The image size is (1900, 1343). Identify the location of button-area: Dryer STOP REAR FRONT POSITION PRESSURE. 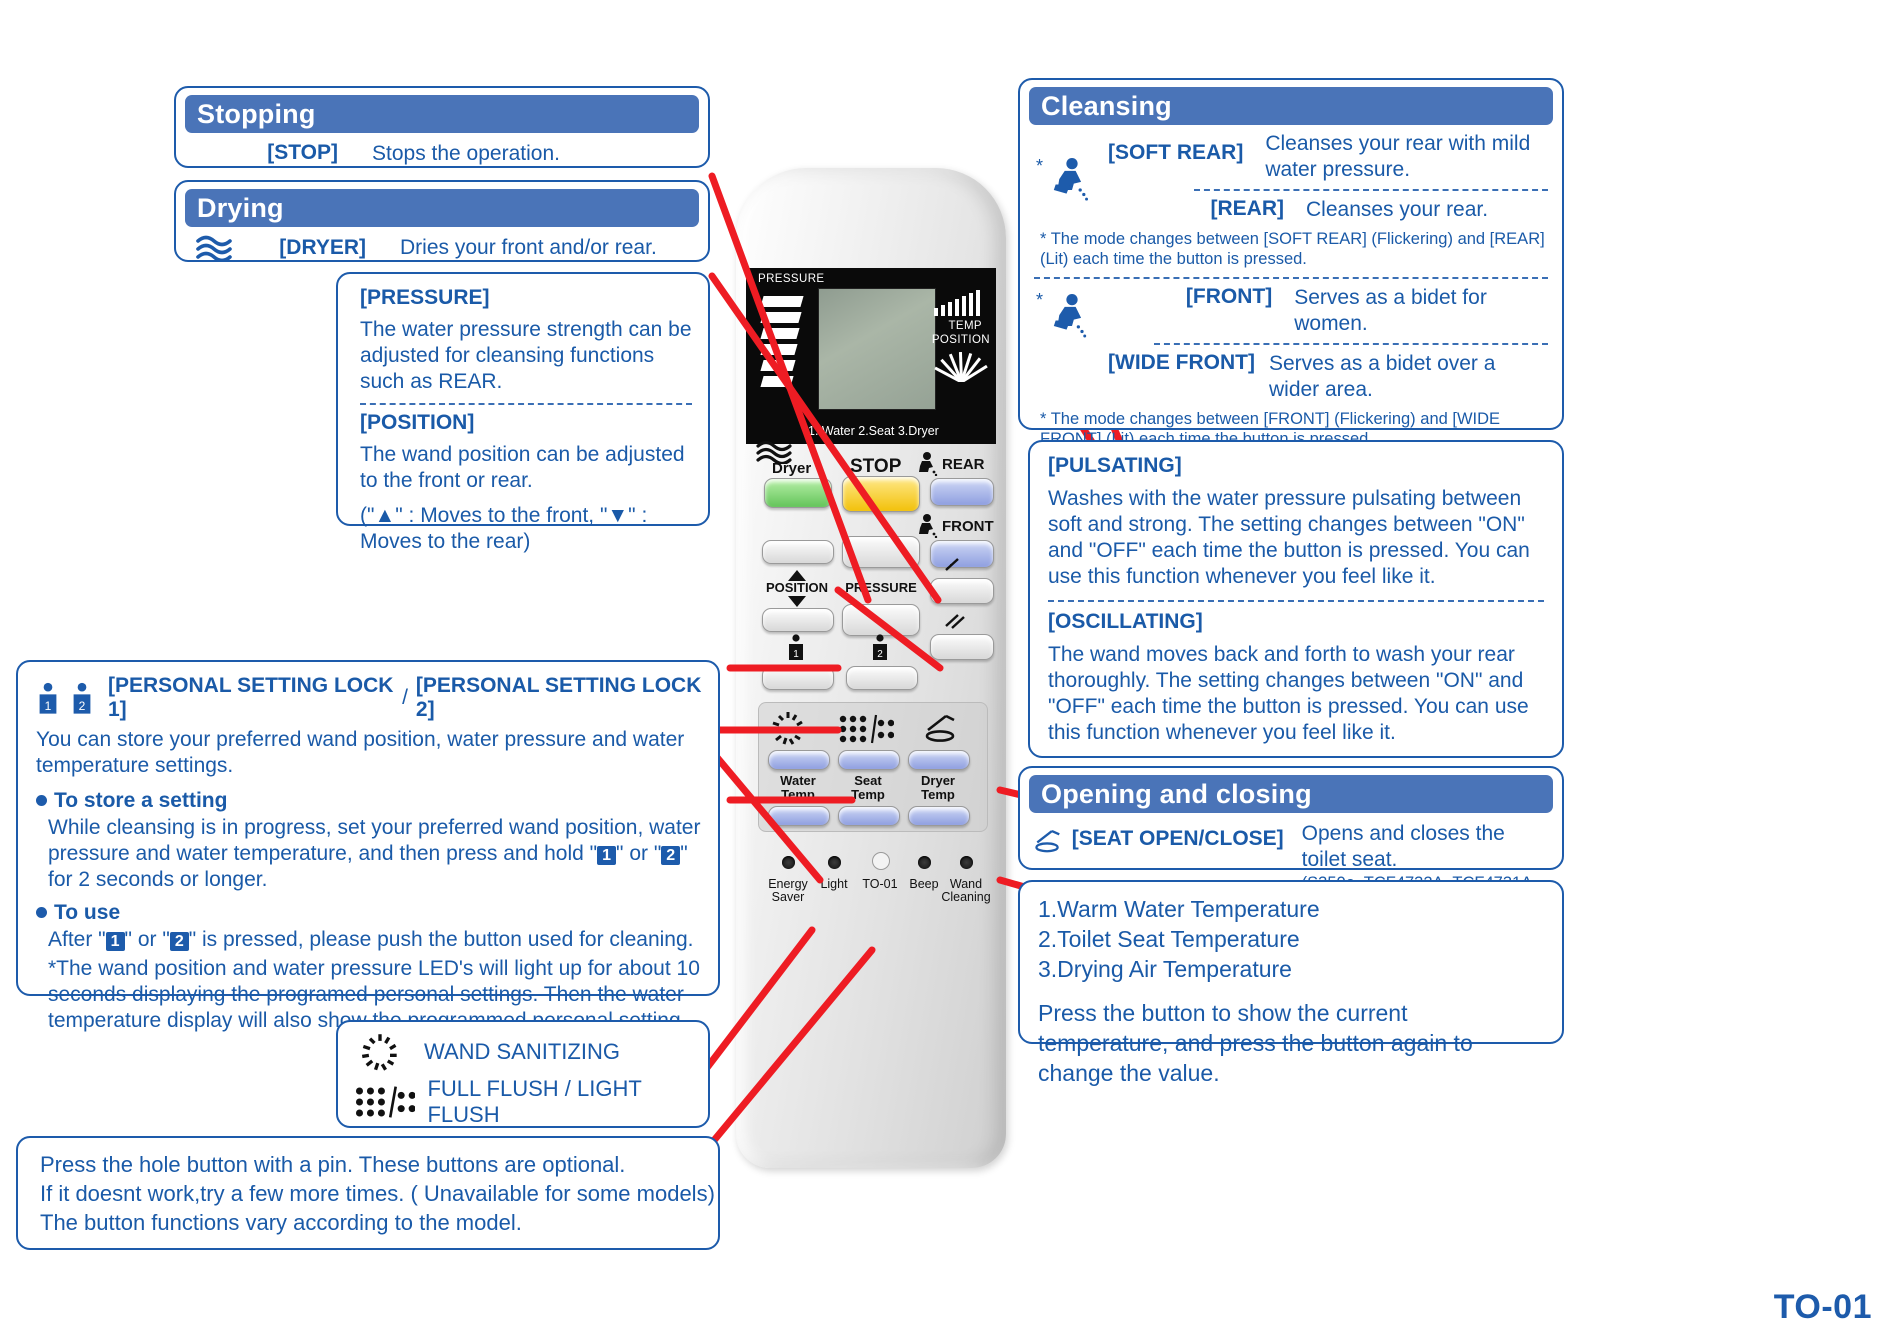
(871, 804).